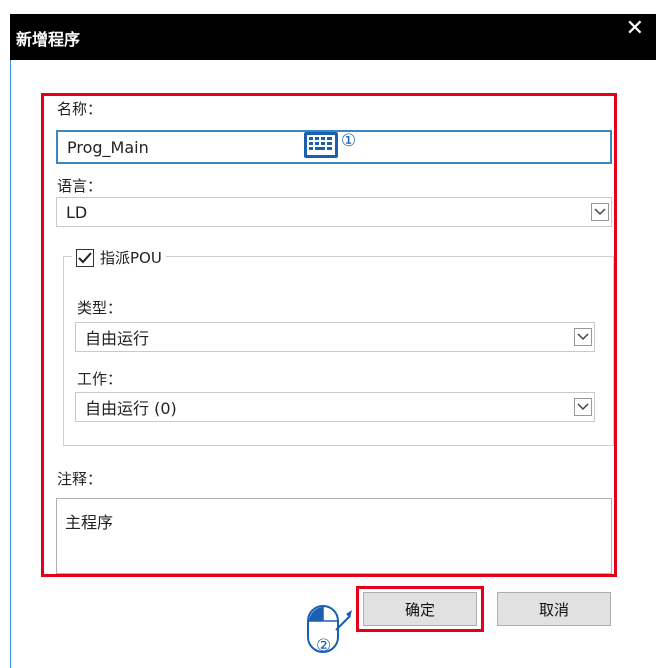  What do you see at coordinates (334, 212) in the screenshot?
I see `language-select: LD` at bounding box center [334, 212].